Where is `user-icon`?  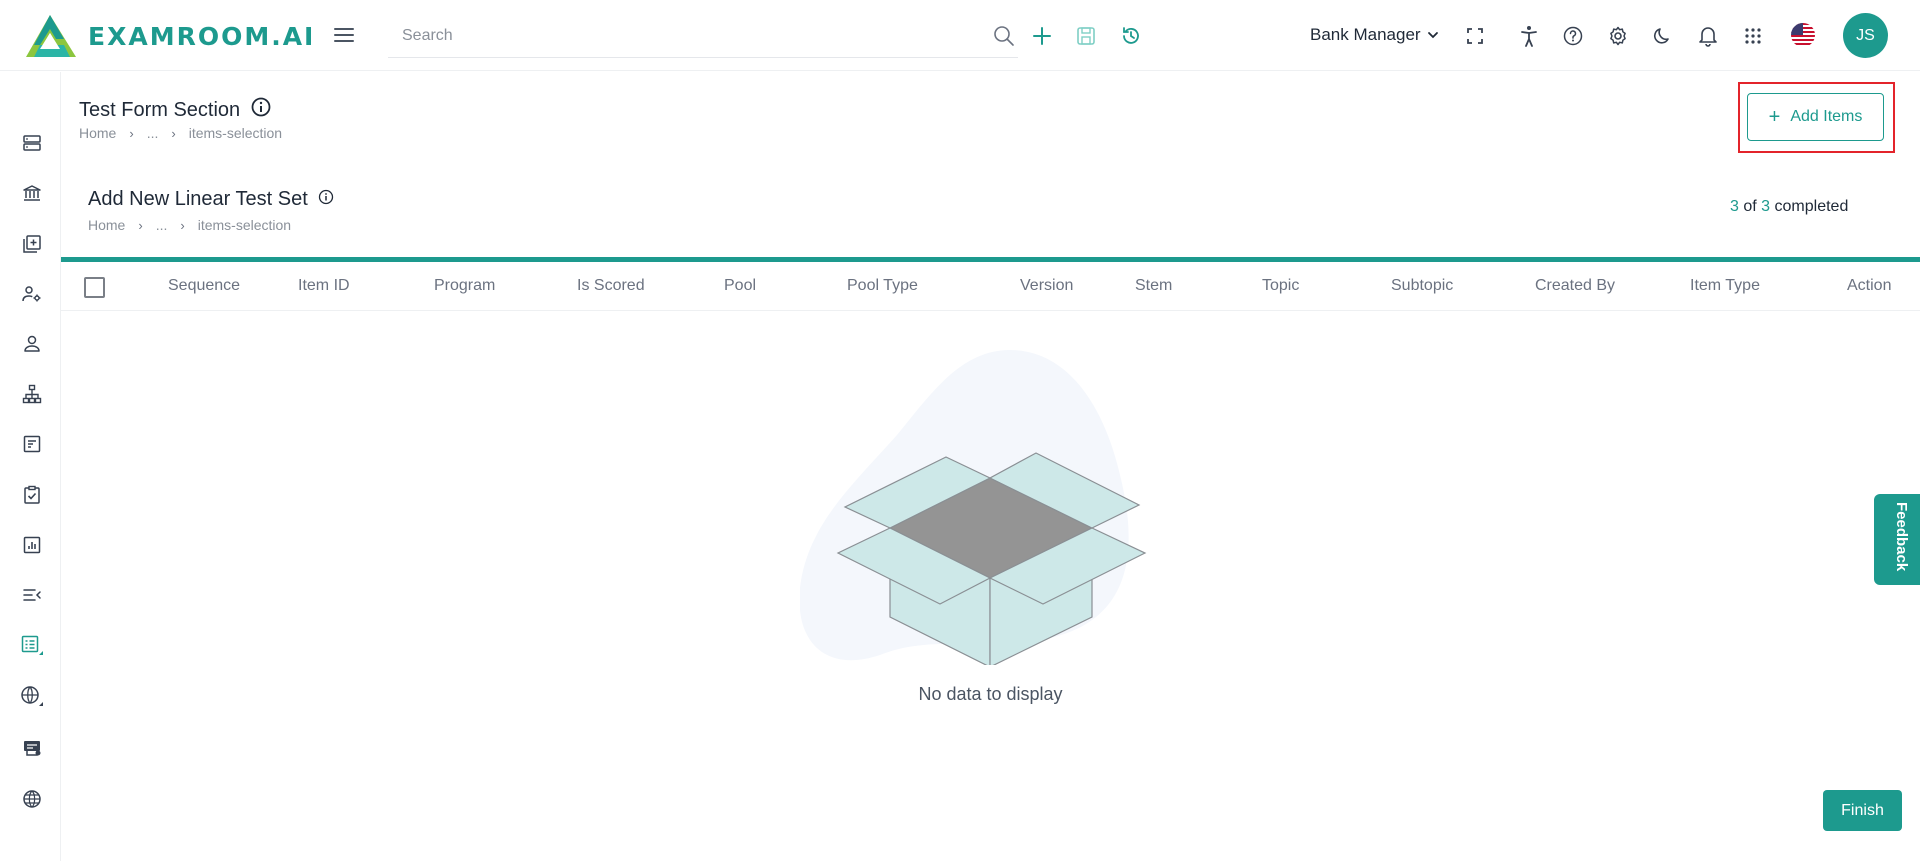 user-icon is located at coordinates (32, 344).